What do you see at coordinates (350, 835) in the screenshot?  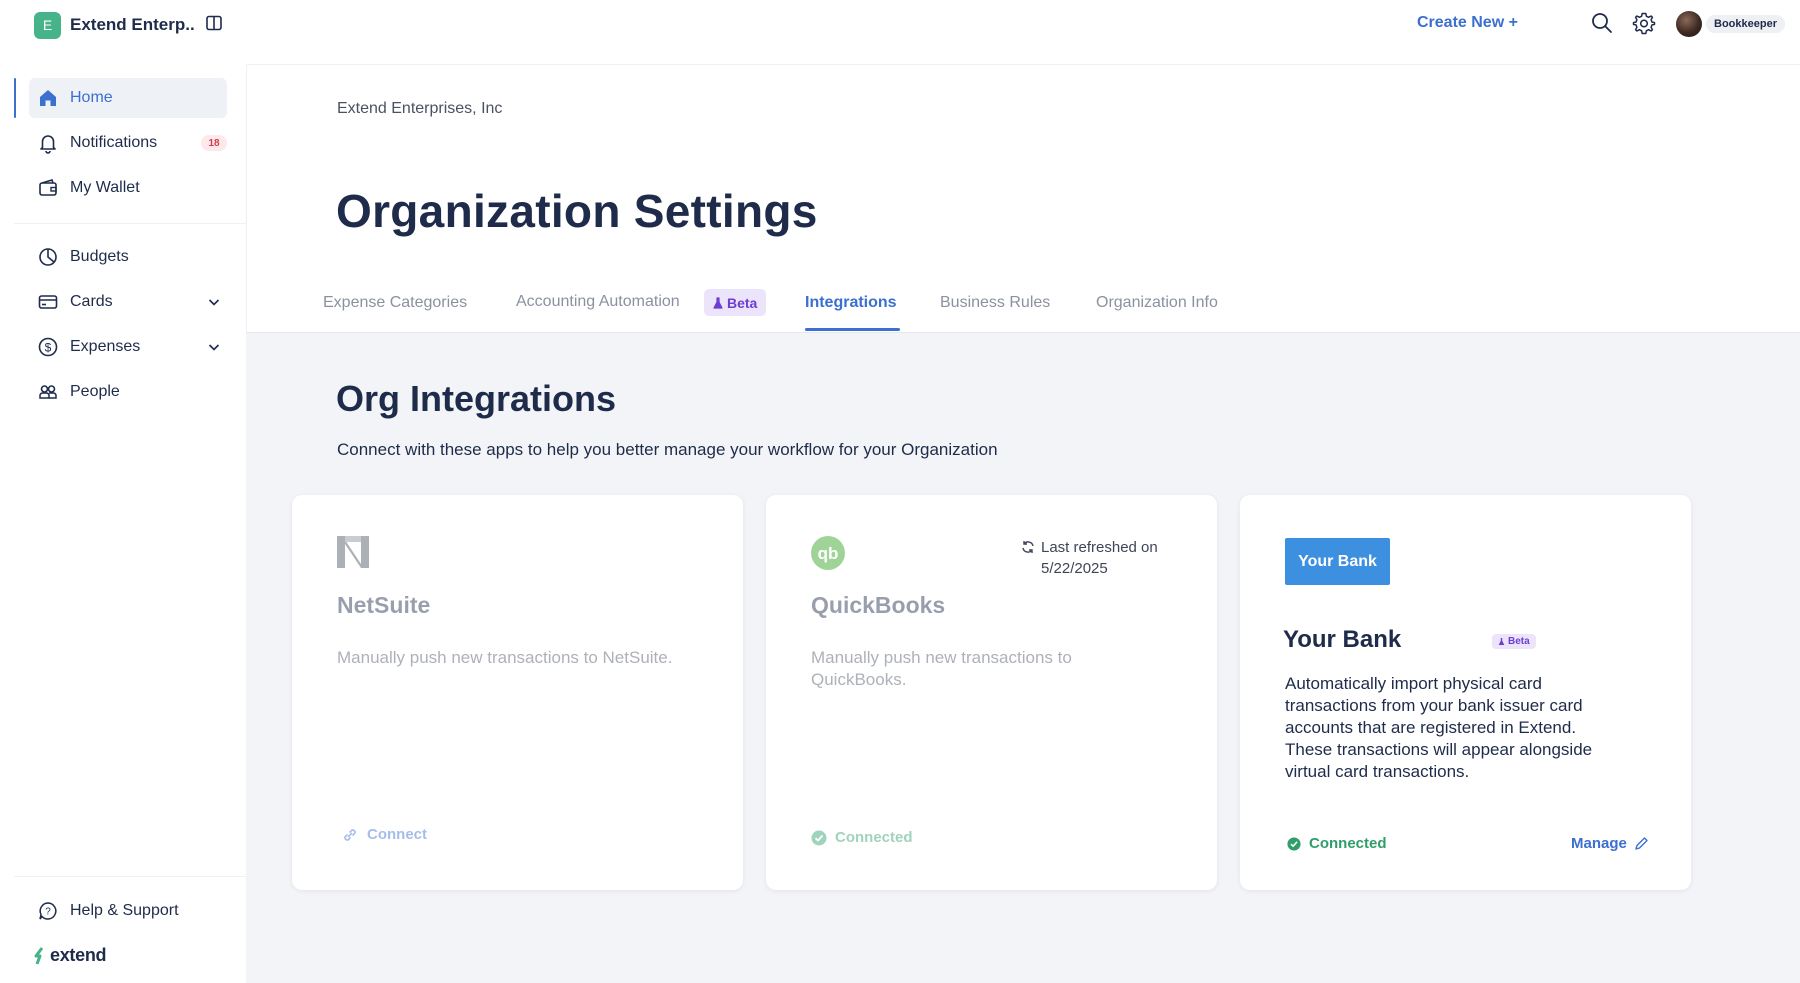 I see `link-icon` at bounding box center [350, 835].